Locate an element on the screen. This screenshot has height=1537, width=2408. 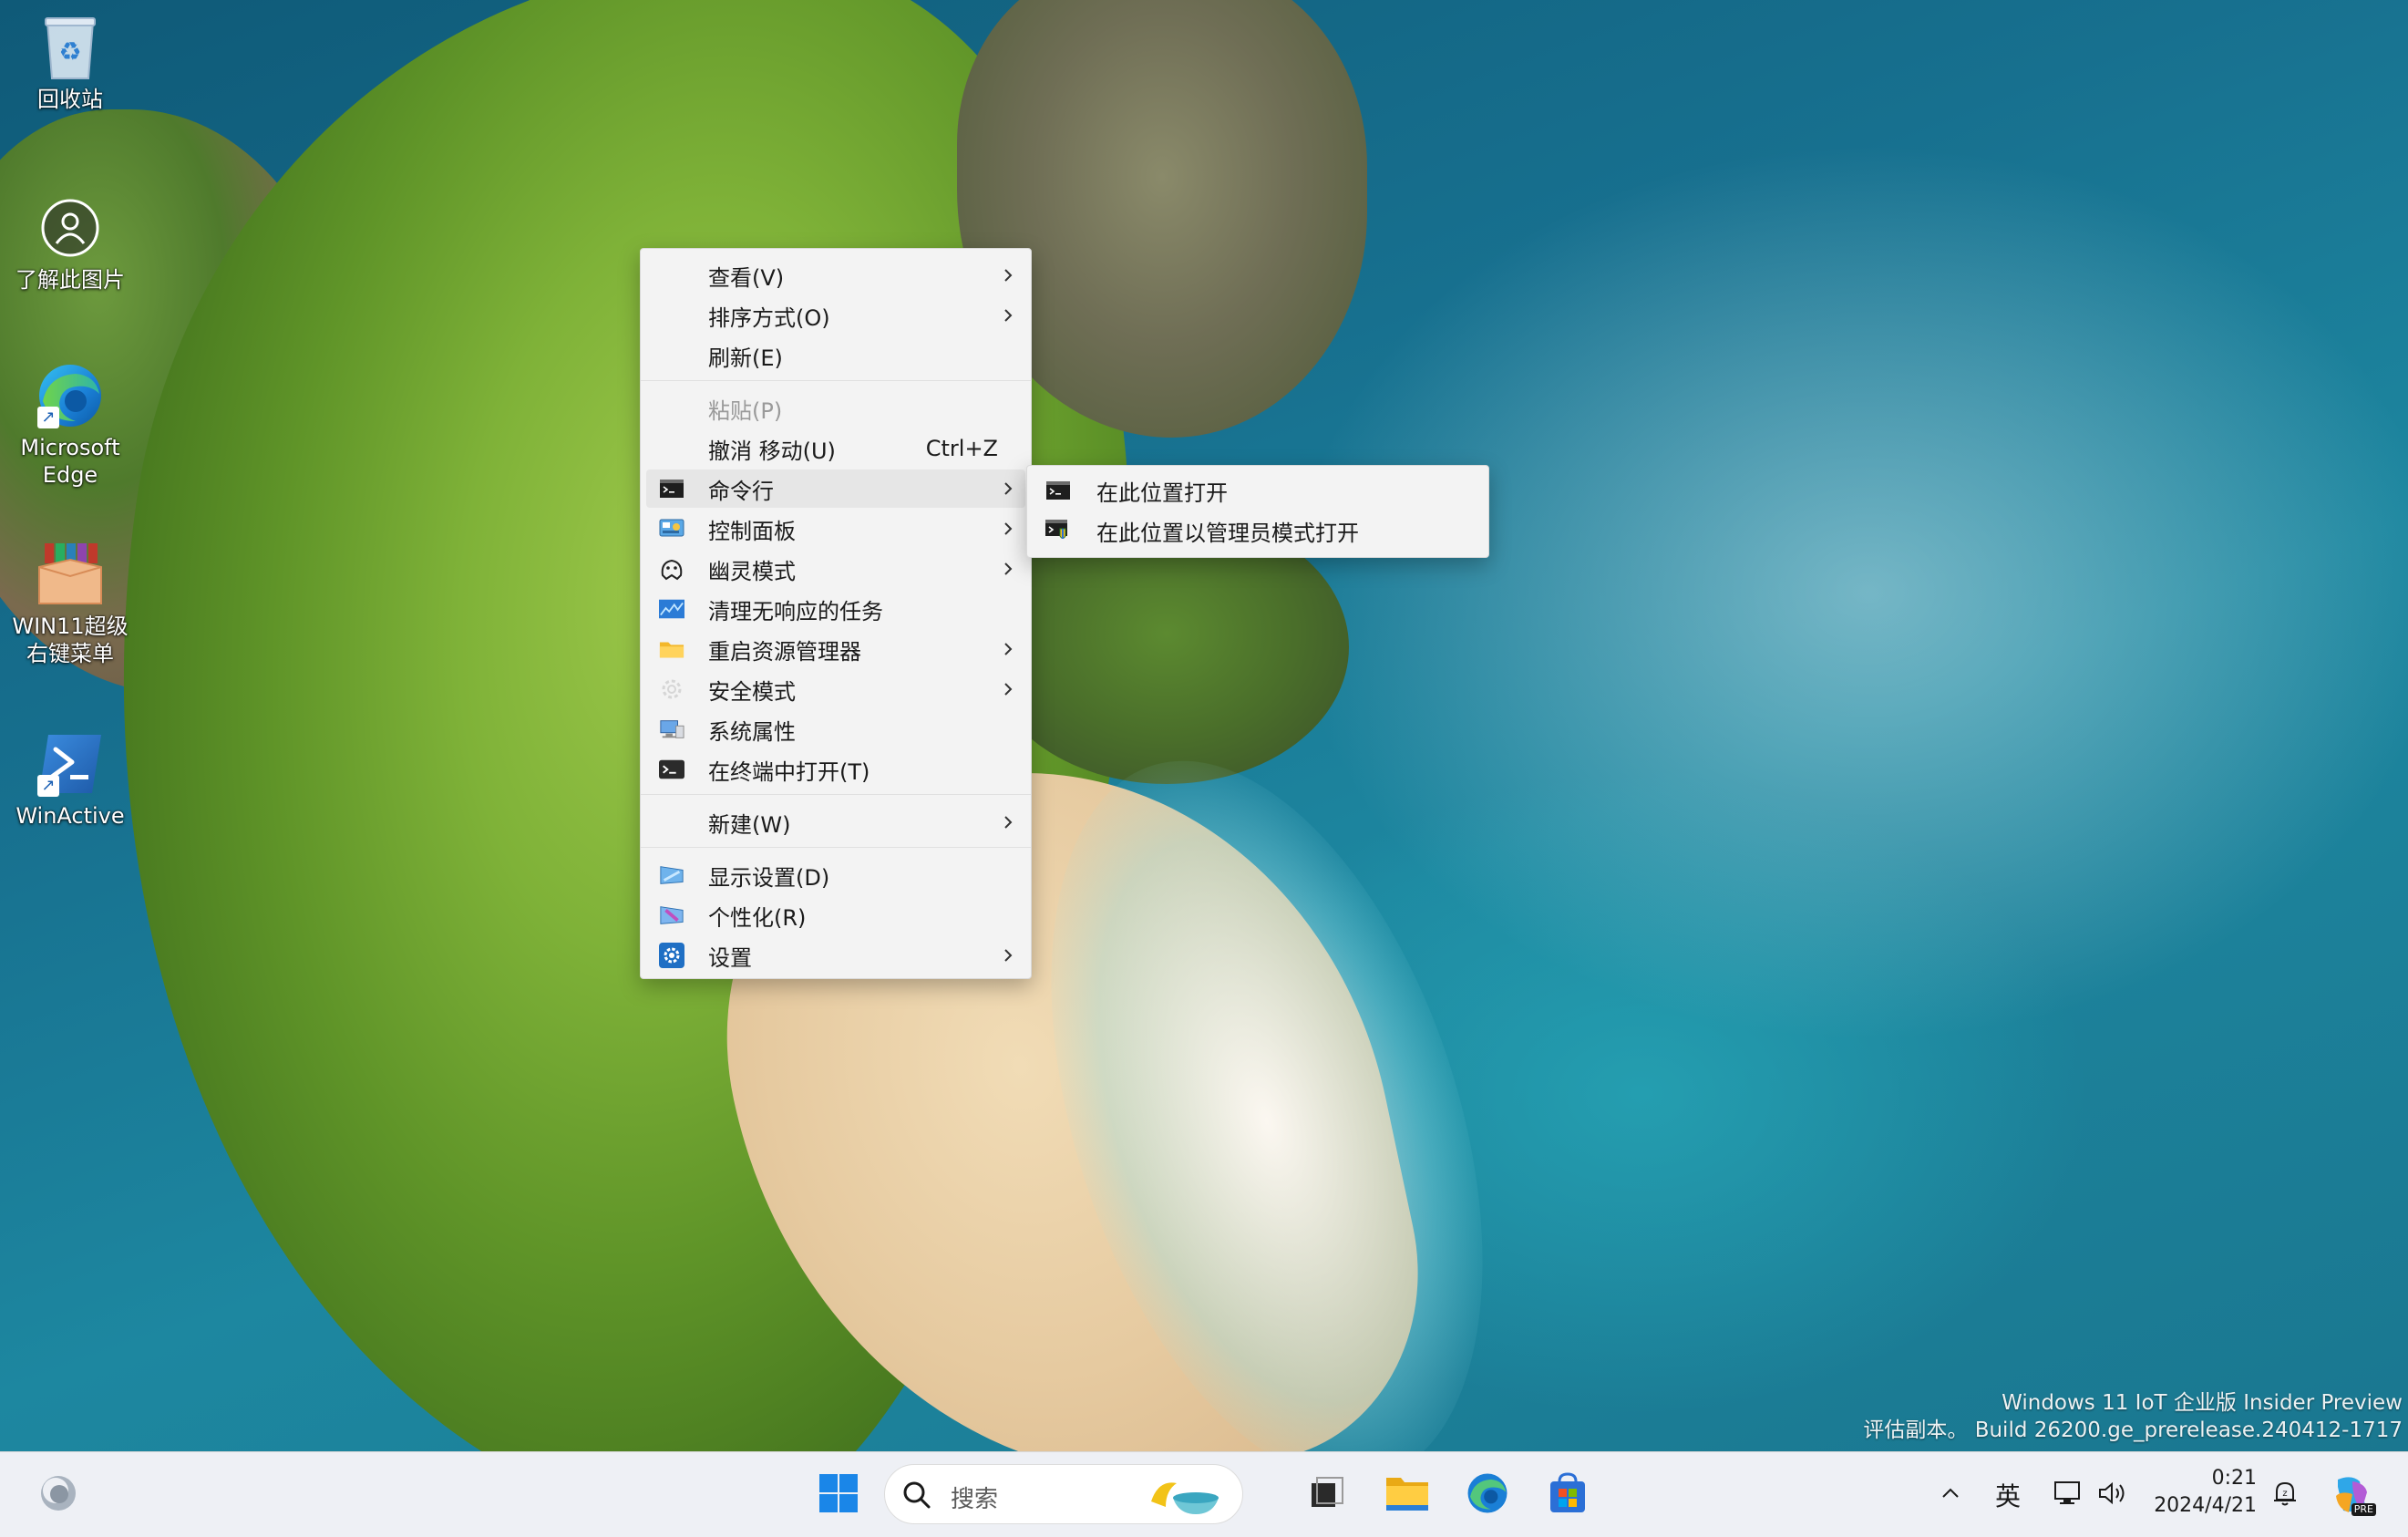
bell-snooze-icon: z is located at coordinates (2284, 1495).